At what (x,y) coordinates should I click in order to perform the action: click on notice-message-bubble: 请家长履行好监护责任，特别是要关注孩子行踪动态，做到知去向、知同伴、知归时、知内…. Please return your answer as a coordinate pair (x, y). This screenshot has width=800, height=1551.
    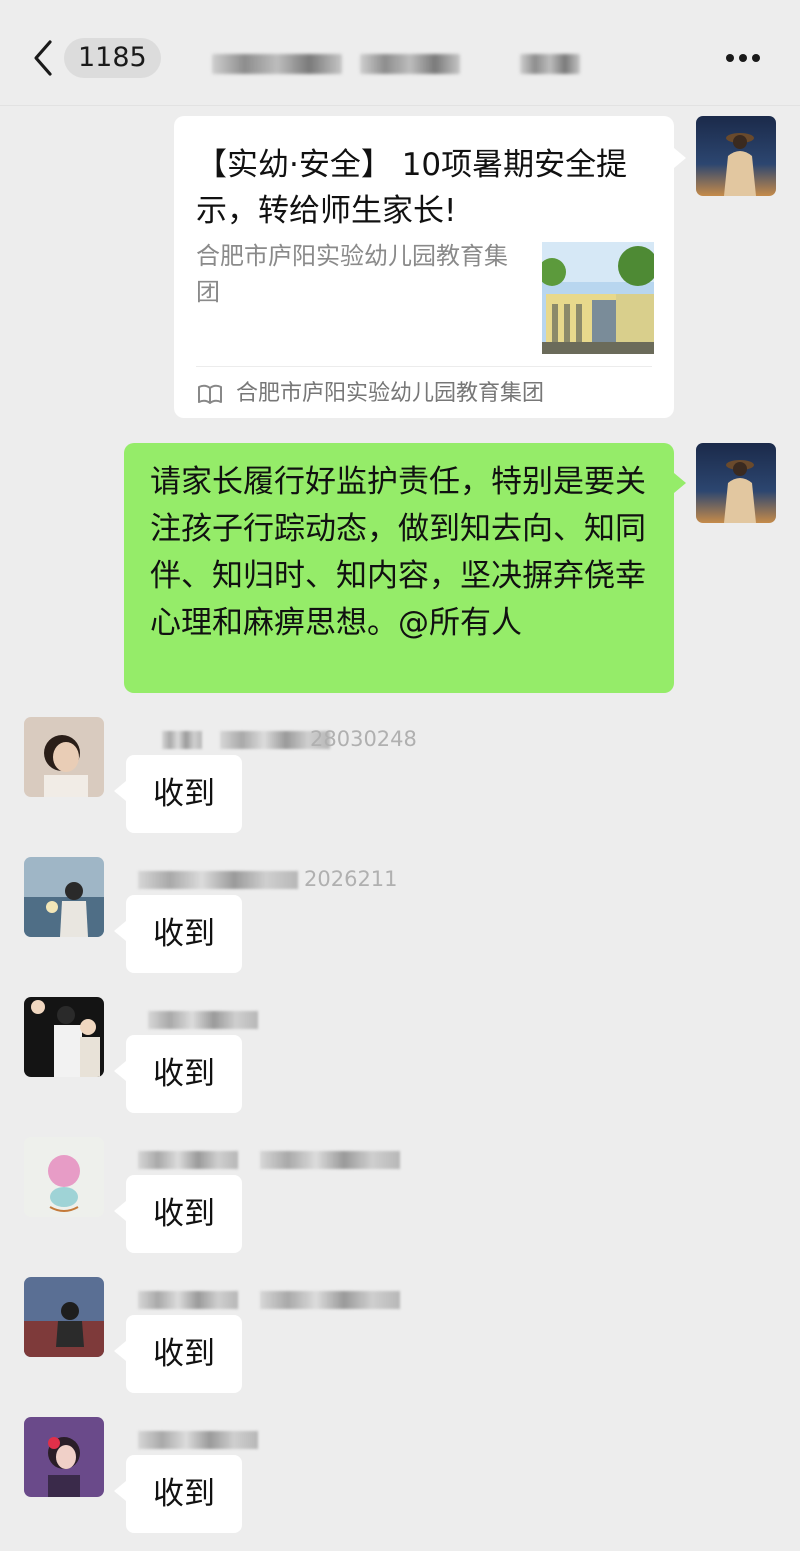
    Looking at the image, I should click on (405, 568).